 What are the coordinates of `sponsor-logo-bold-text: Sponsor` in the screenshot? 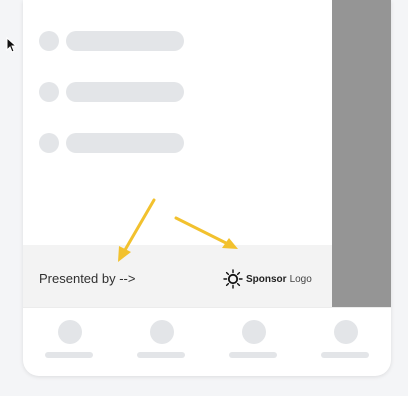 It's located at (266, 279).